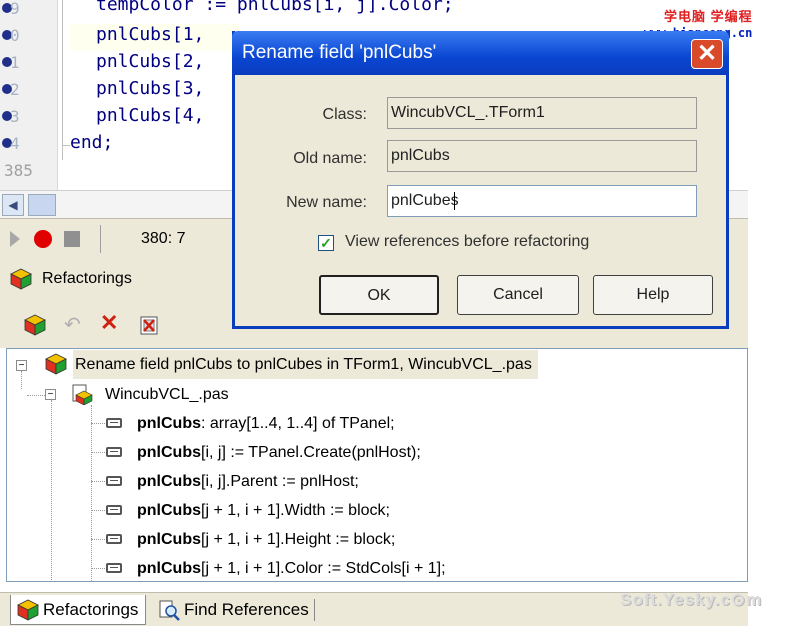 This screenshot has height=636, width=791. What do you see at coordinates (42, 205) in the screenshot?
I see `scroll-thumb` at bounding box center [42, 205].